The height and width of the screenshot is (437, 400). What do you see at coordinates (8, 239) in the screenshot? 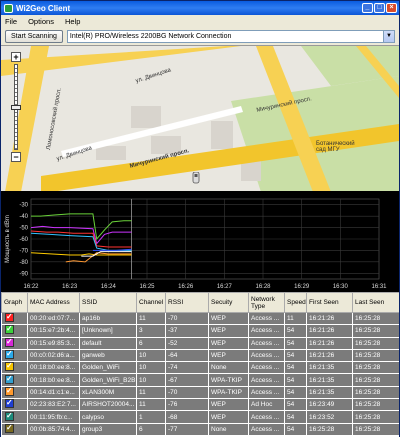
I see `y-axis-label: Мощность в dBm` at bounding box center [8, 239].